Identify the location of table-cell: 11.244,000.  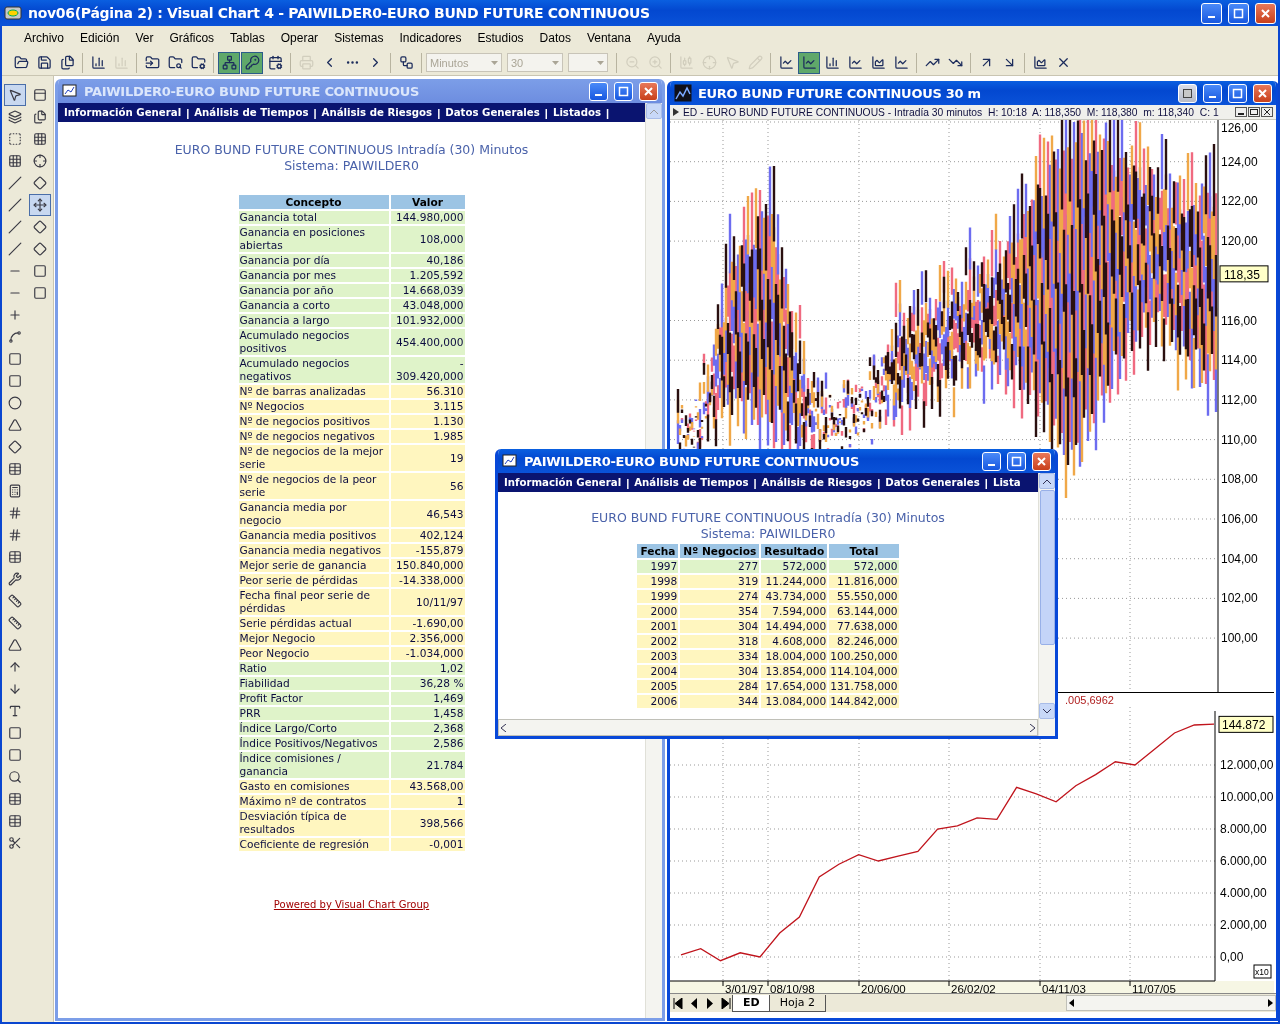
(794, 581).